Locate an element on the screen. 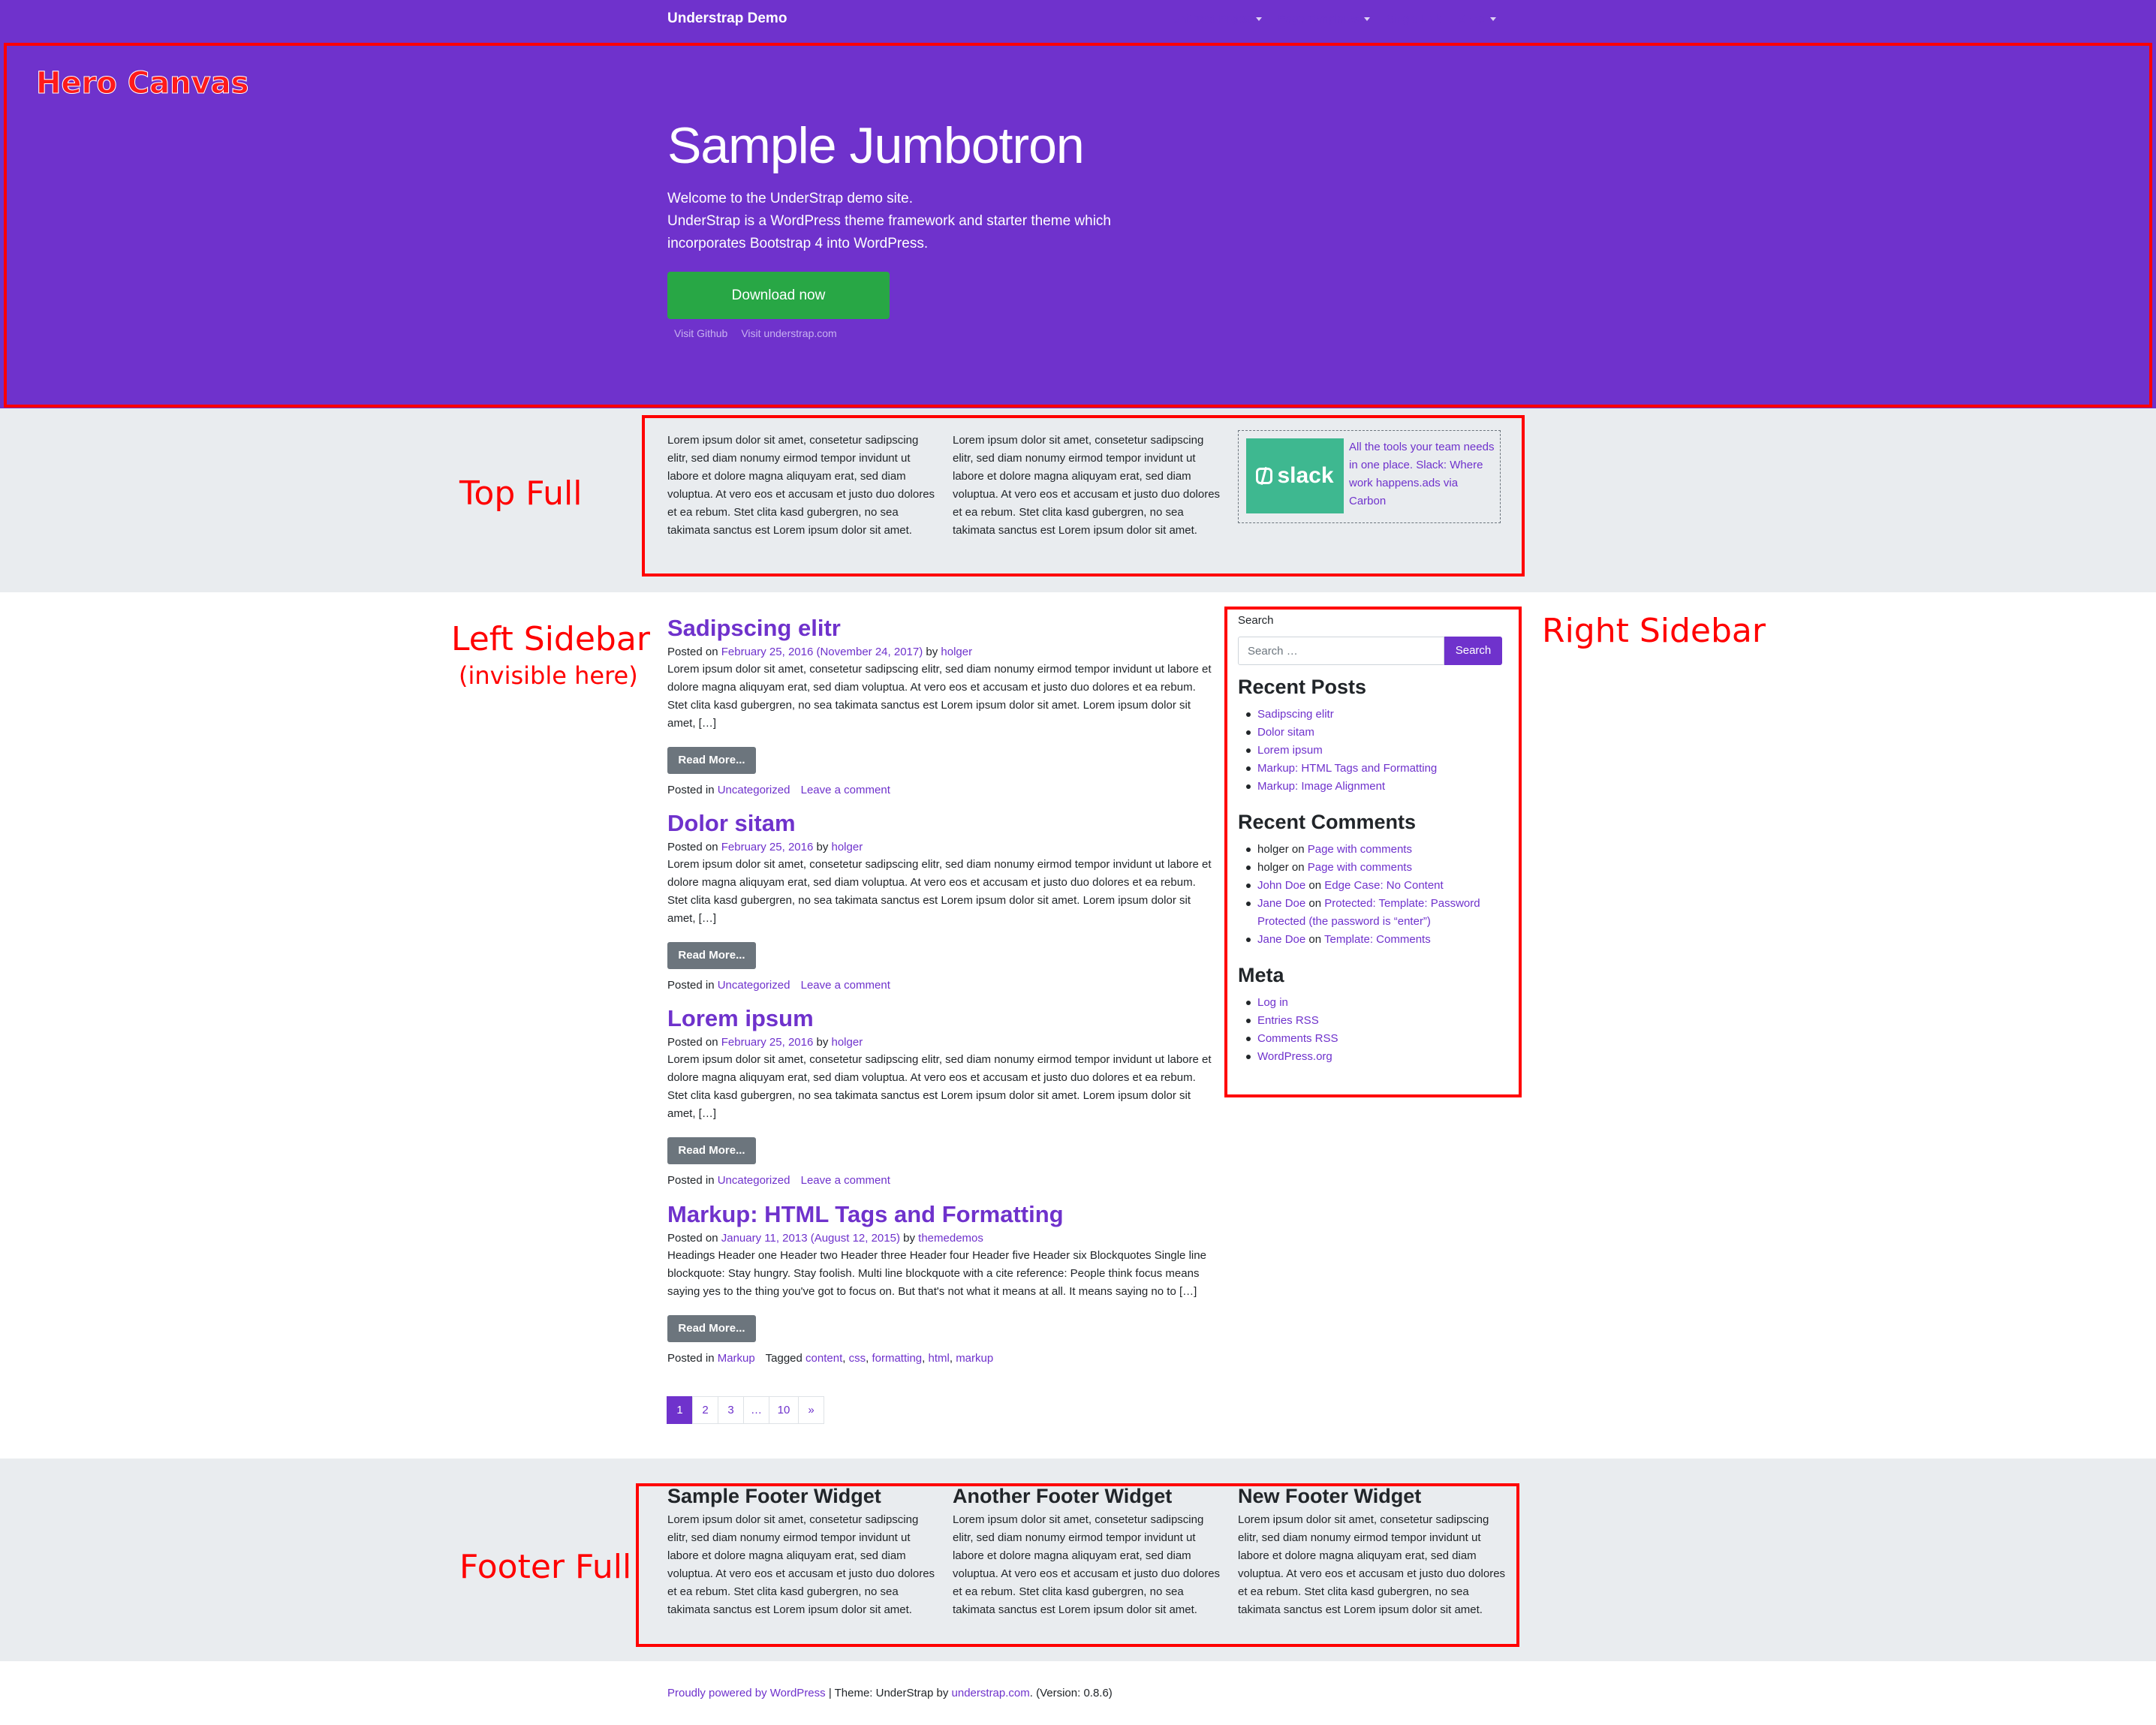  right-sidebar-outline is located at coordinates (1373, 852).